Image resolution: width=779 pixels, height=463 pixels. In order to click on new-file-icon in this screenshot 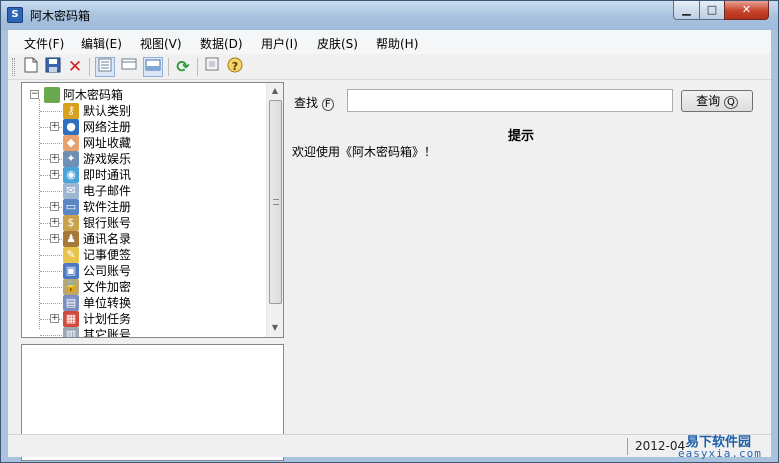, I will do `click(31, 67)`.